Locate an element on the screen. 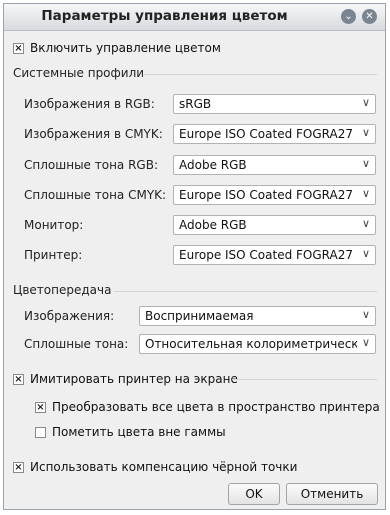 The image size is (390, 515). select-value: sRGB is located at coordinates (195, 104).